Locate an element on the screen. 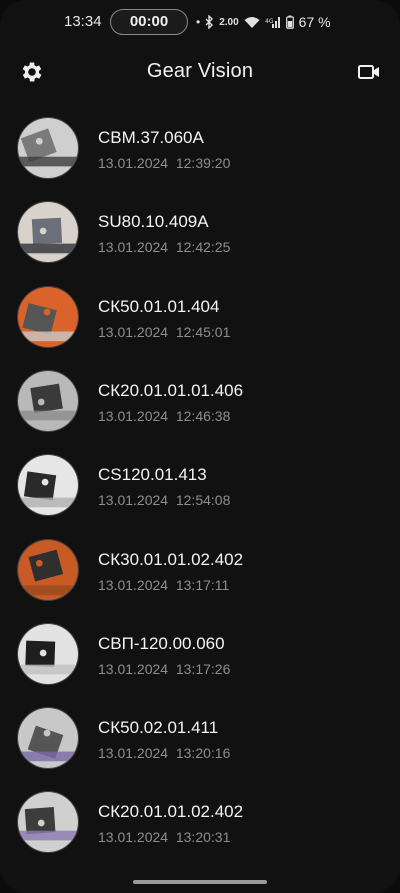  part-code: СК50.01.01.404 is located at coordinates (159, 306).